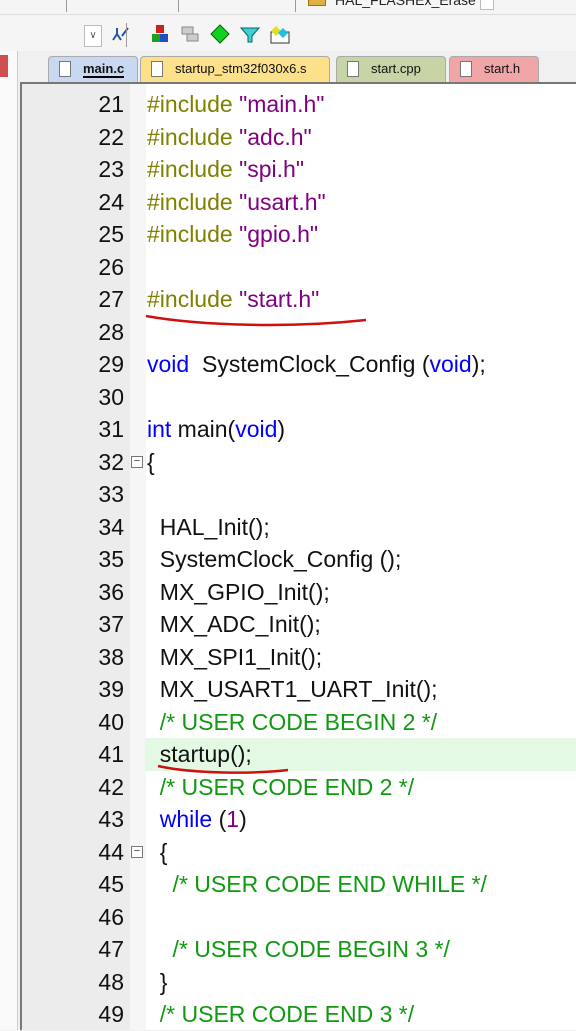 Image resolution: width=576 pixels, height=1031 pixels. What do you see at coordinates (299, 917) in the screenshot?
I see `code-line: 46` at bounding box center [299, 917].